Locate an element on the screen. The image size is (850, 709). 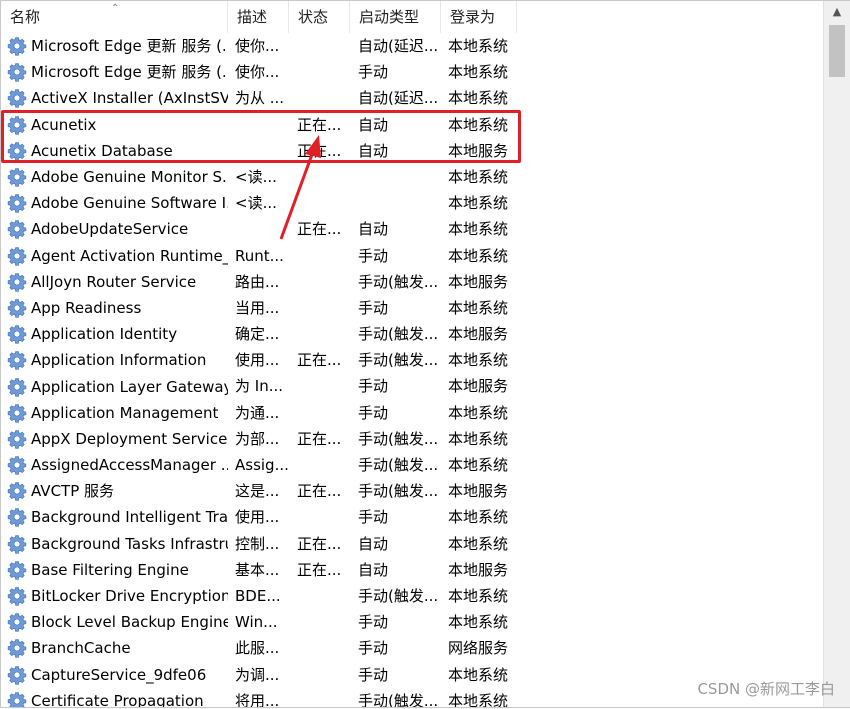
annotation-arrow is located at coordinates (300, 187).